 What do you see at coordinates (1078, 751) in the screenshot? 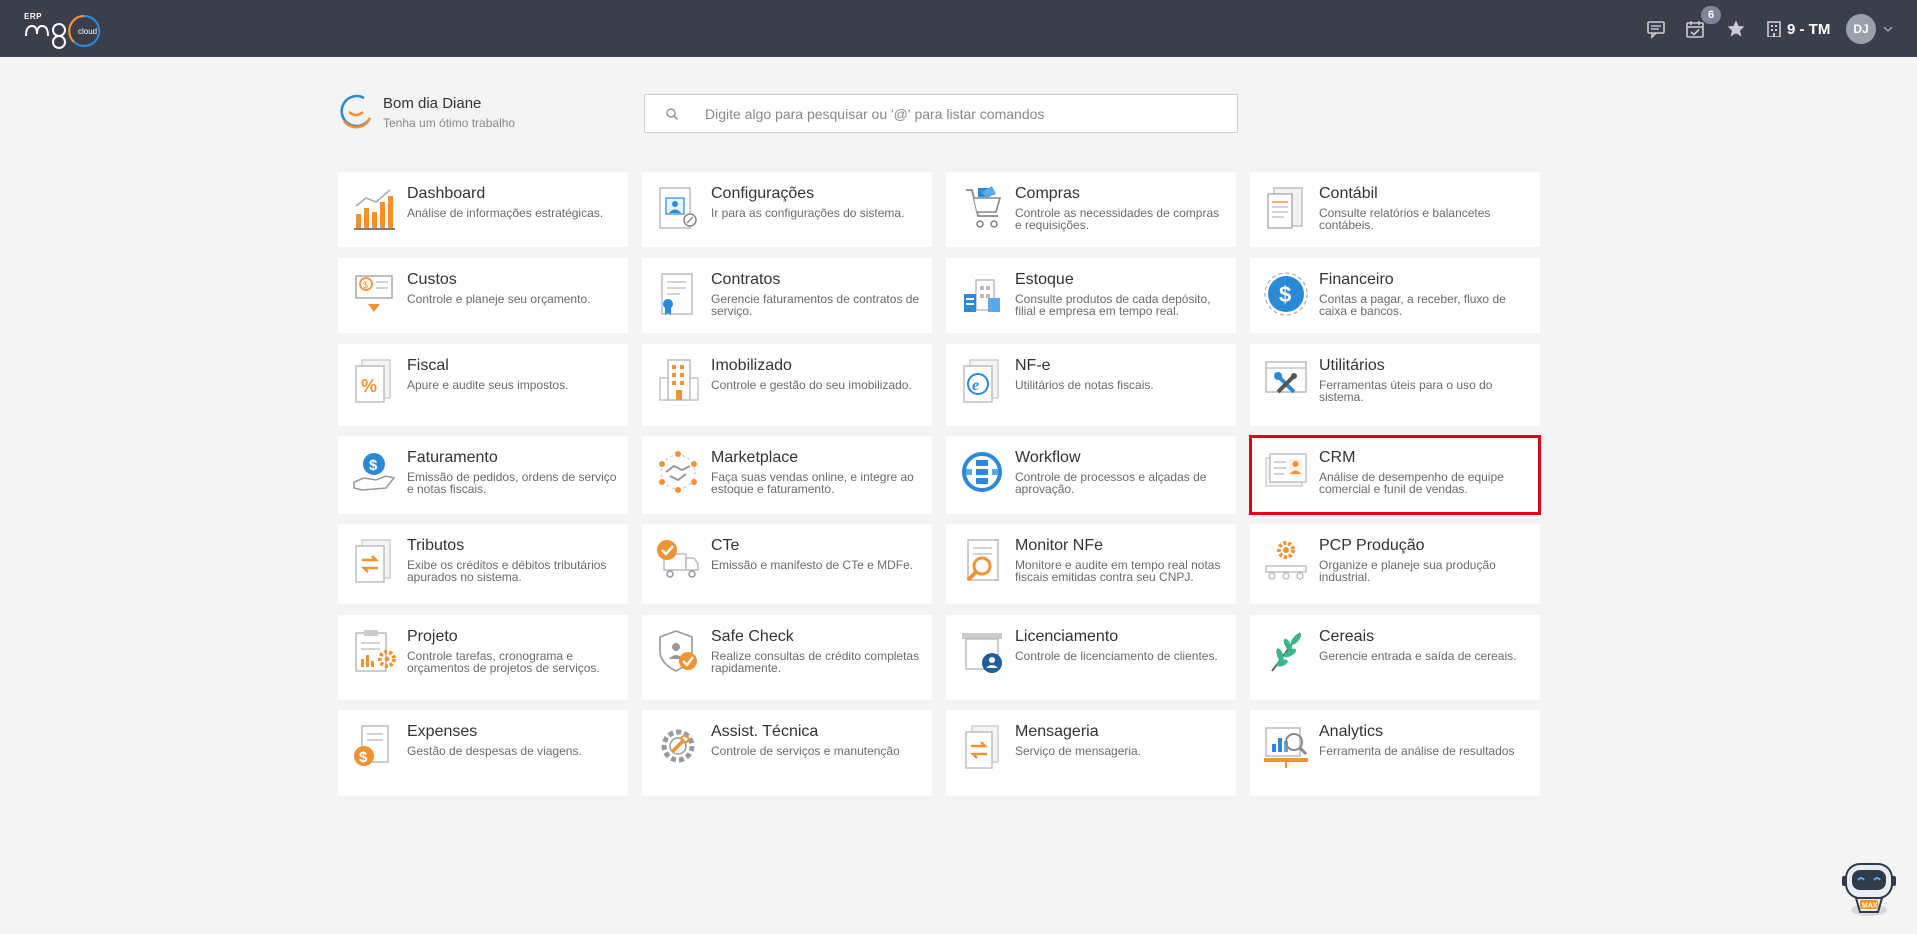
I see `module-description: Serviço de mensageria.` at bounding box center [1078, 751].